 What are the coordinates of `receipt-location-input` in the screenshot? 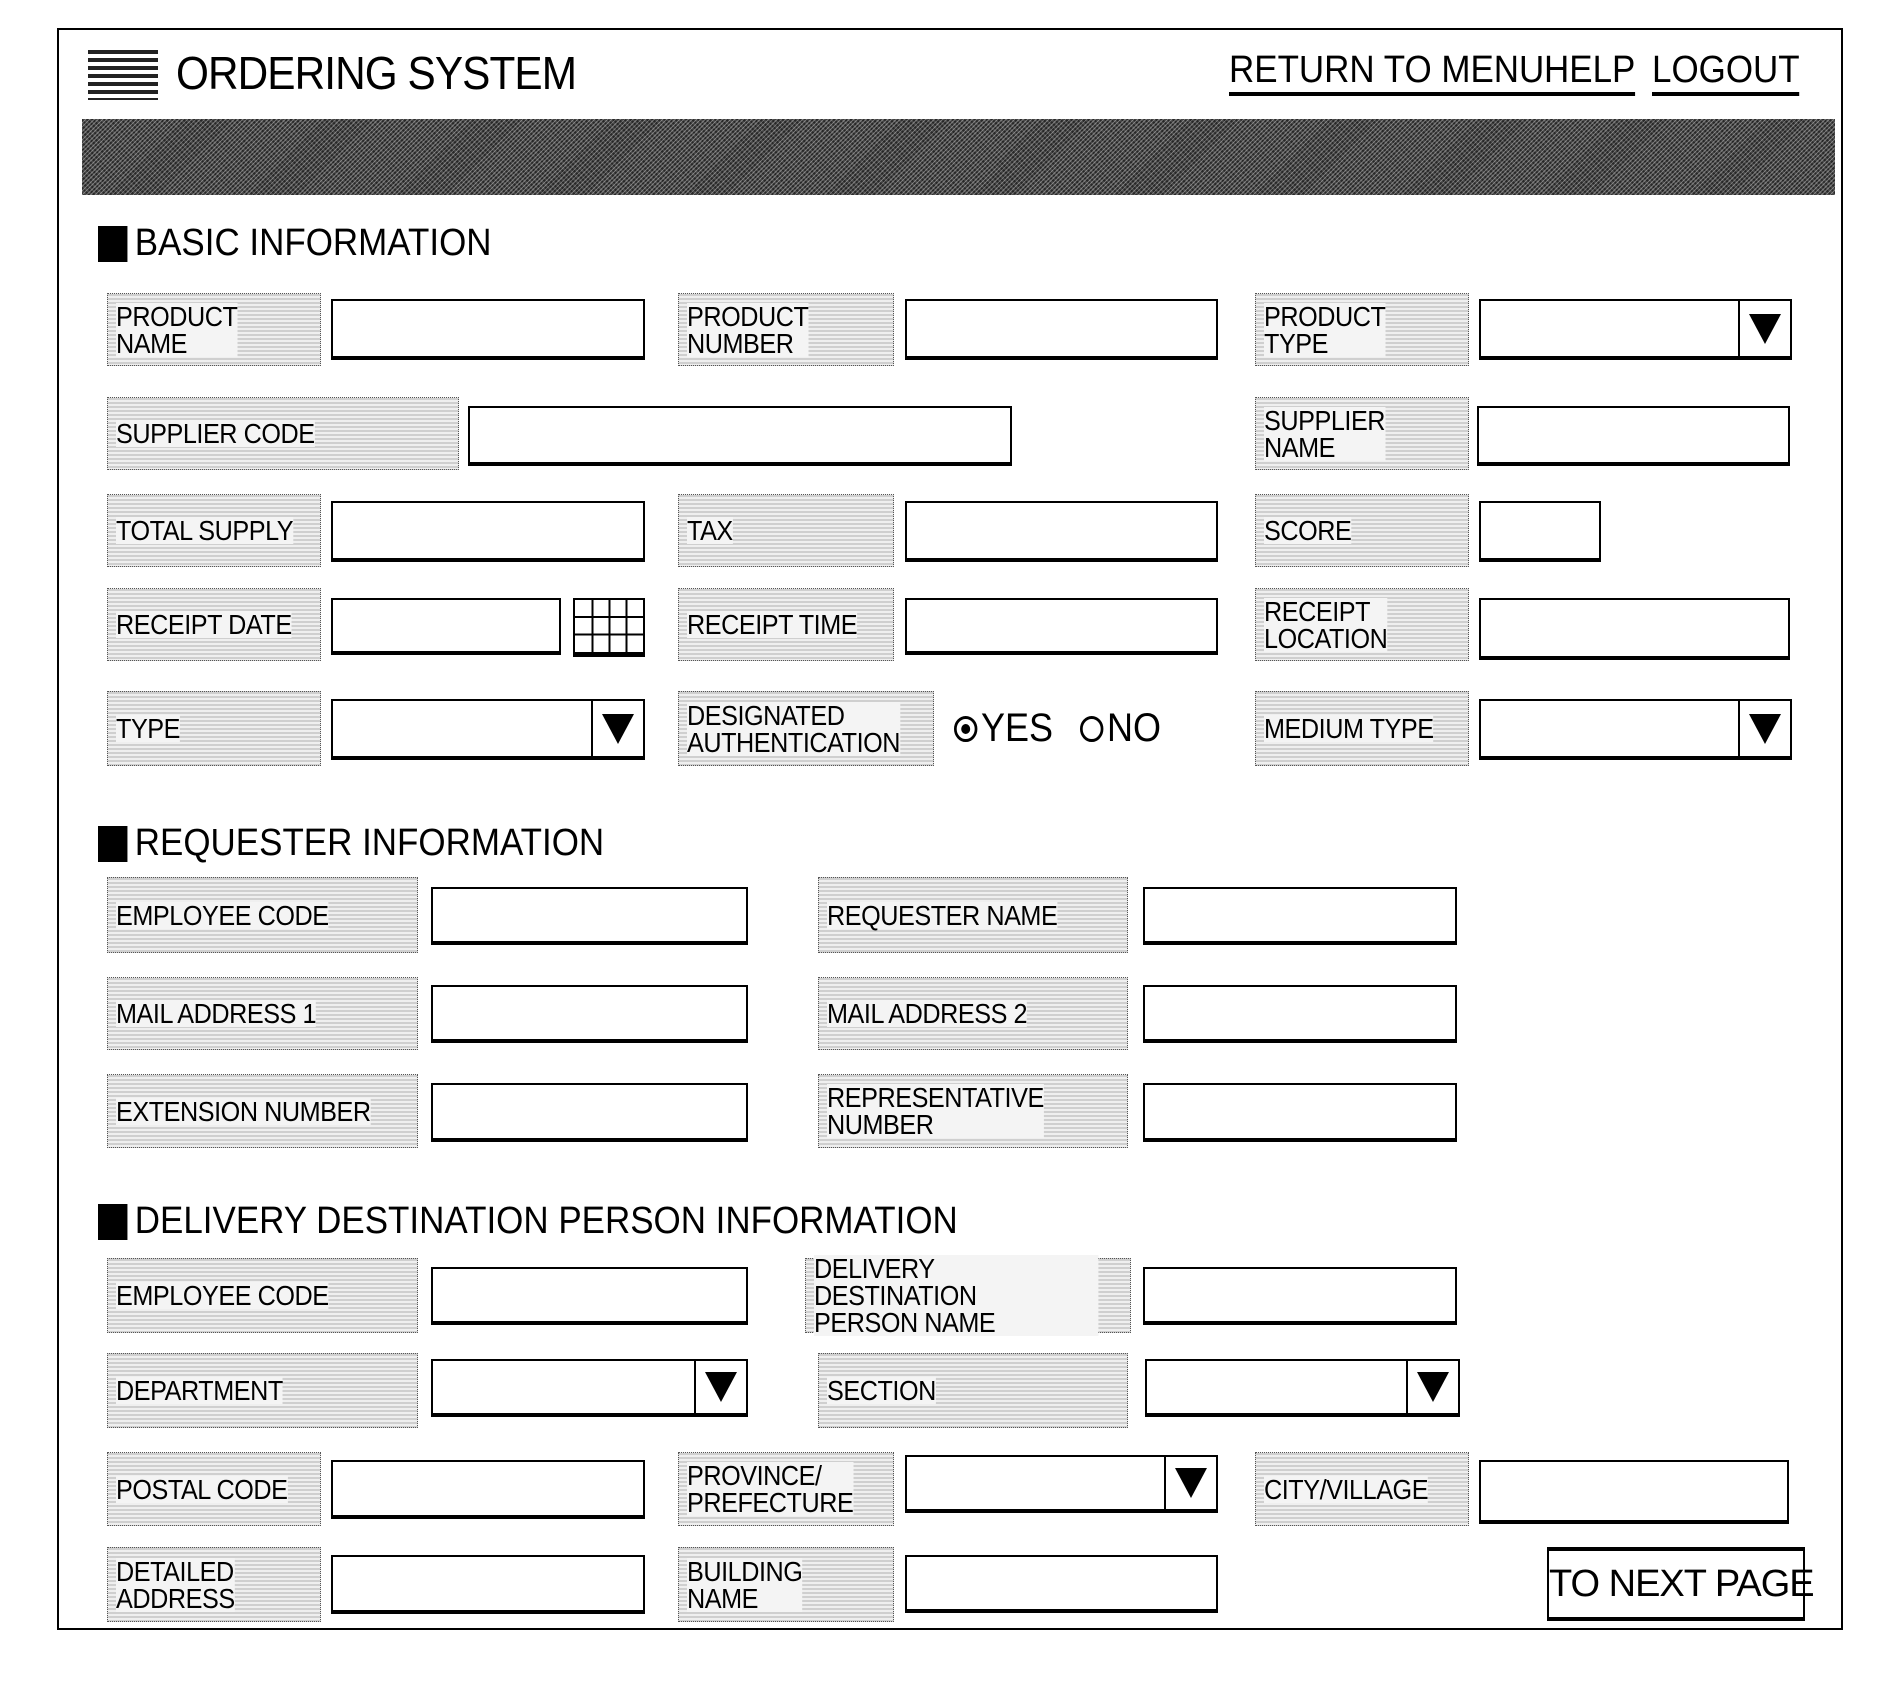 It's located at (1634, 629).